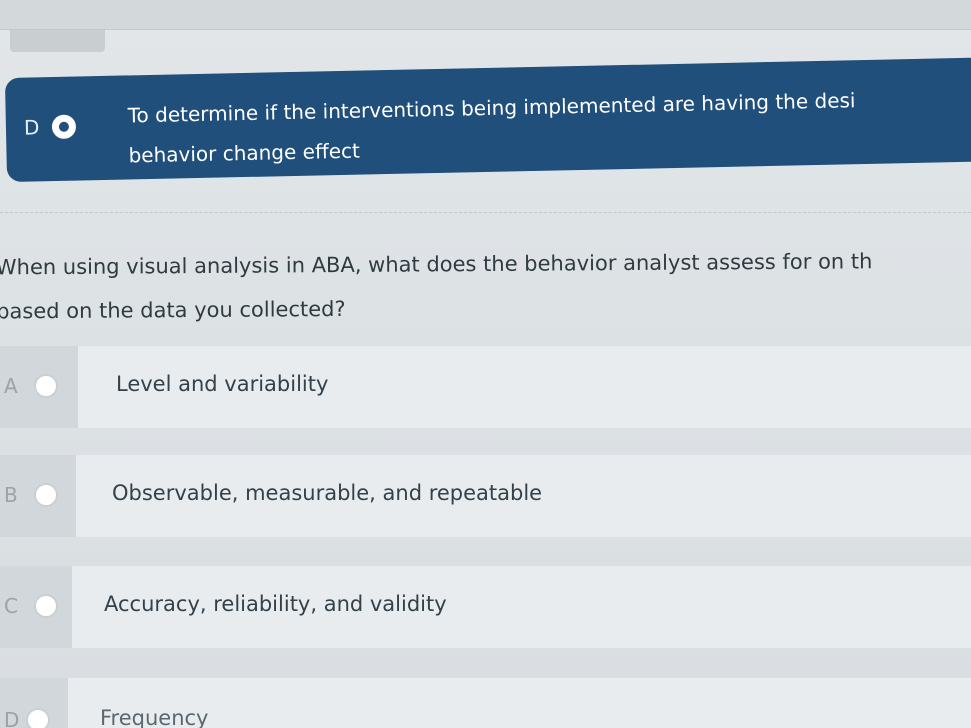 This screenshot has width=971, height=728. What do you see at coordinates (275, 604) in the screenshot?
I see `option-label: Accuracy, reliability, and validity` at bounding box center [275, 604].